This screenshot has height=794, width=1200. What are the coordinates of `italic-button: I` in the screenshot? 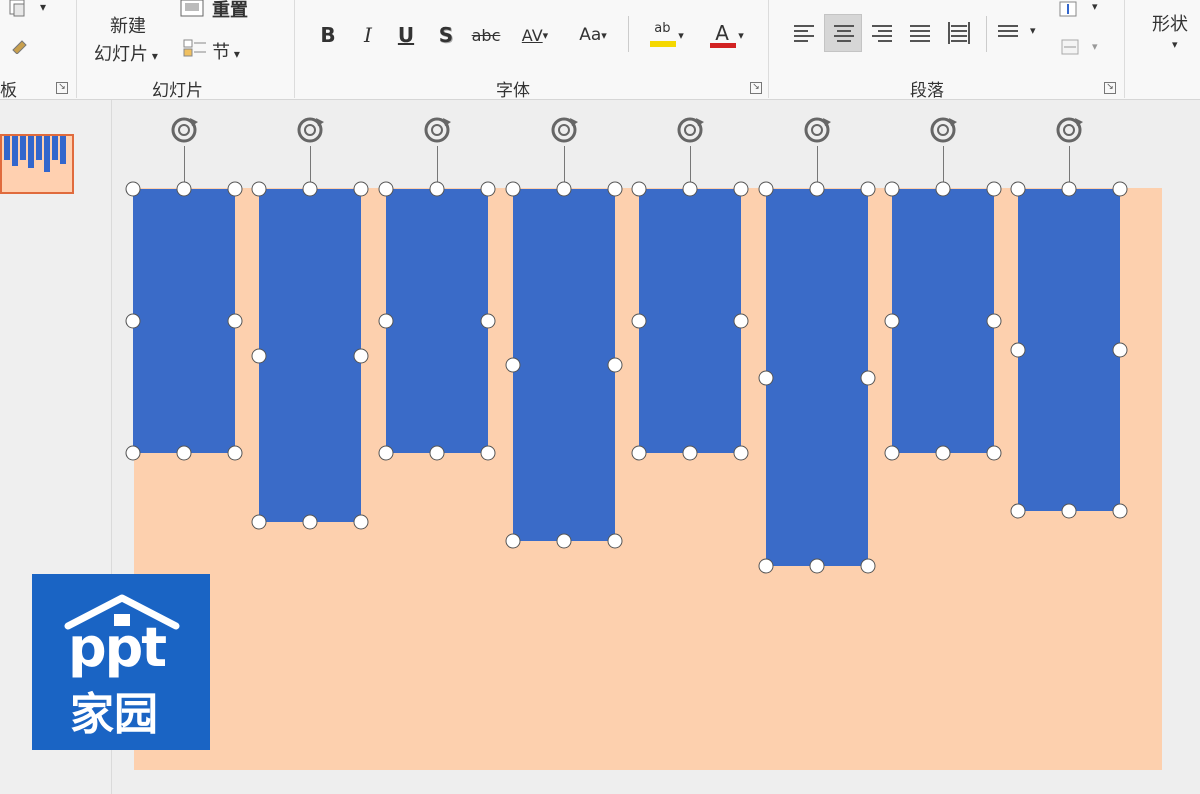 It's located at (368, 35).